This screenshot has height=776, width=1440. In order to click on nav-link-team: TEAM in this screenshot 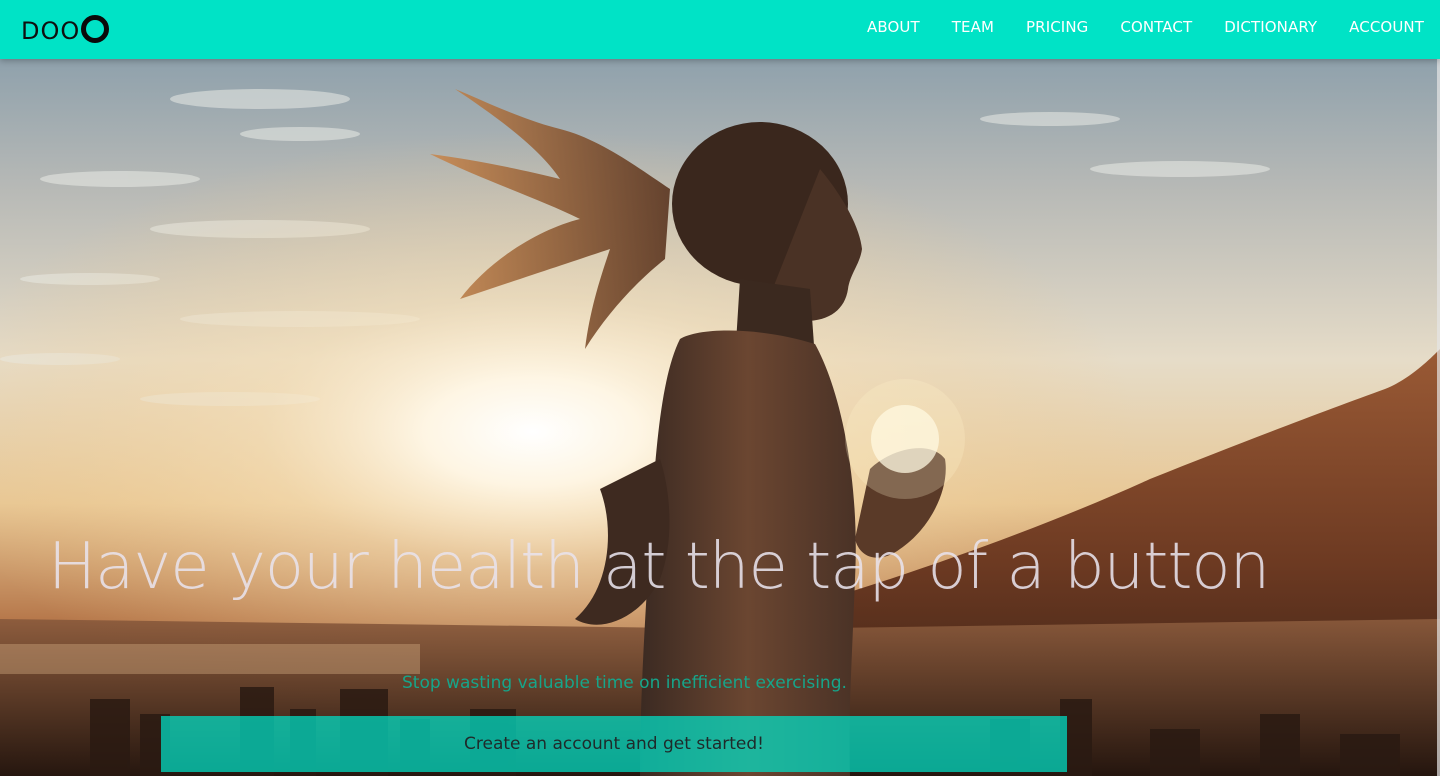, I will do `click(973, 27)`.